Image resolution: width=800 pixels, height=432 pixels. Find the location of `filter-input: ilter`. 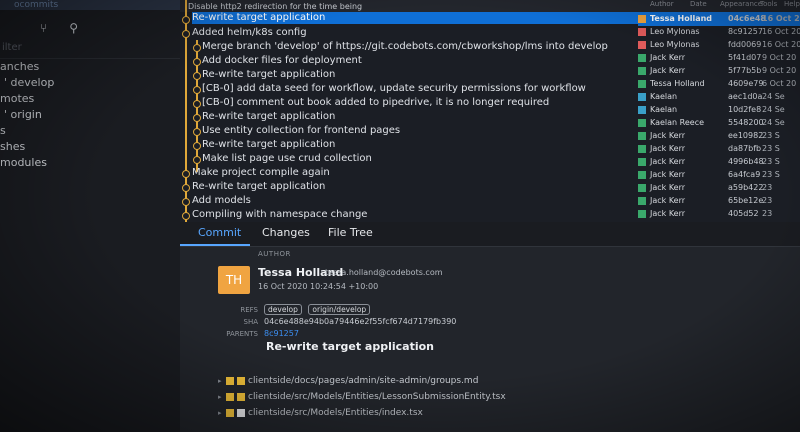

filter-input: ilter is located at coordinates (90, 48).